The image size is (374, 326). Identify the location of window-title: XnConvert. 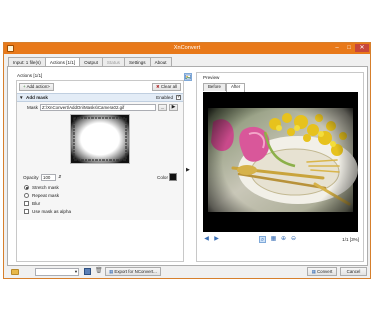
(187, 48).